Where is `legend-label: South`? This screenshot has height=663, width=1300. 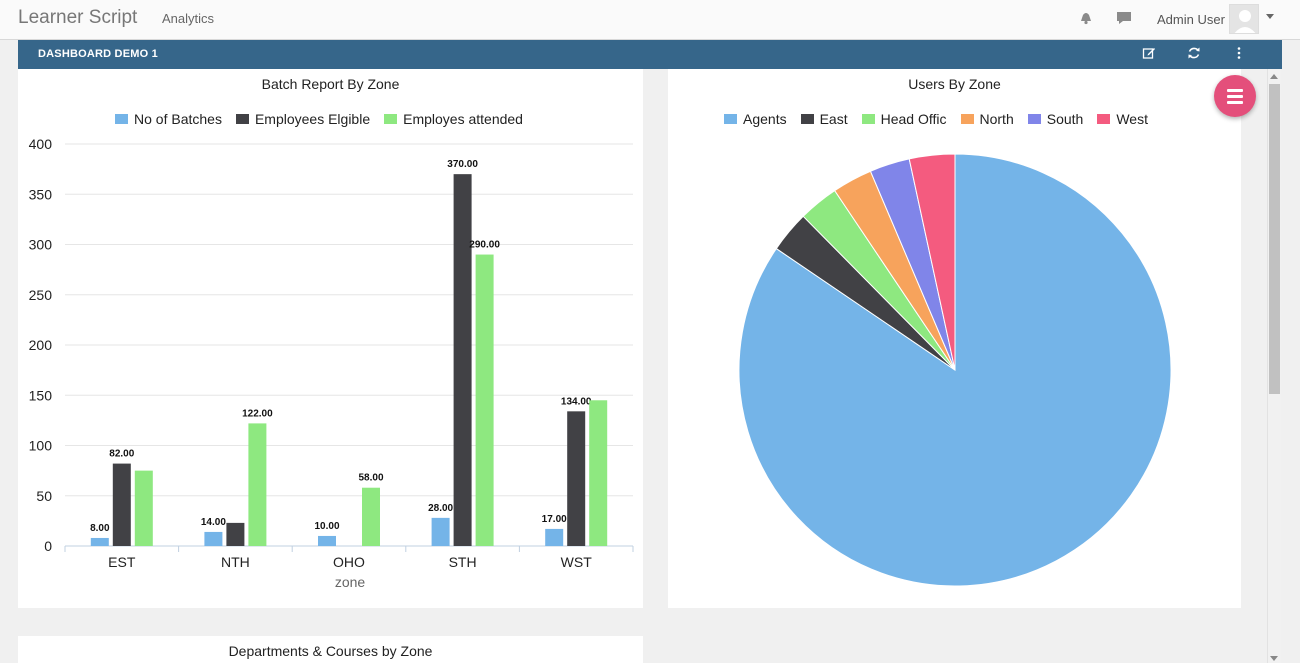 legend-label: South is located at coordinates (1065, 119).